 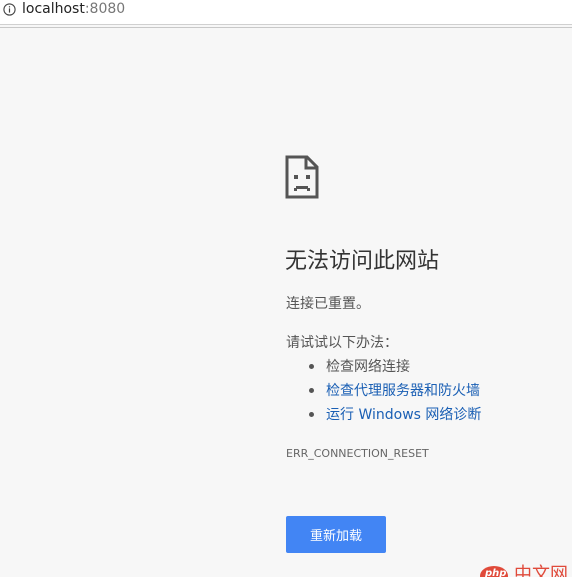 What do you see at coordinates (9, 9) in the screenshot?
I see `info-icon` at bounding box center [9, 9].